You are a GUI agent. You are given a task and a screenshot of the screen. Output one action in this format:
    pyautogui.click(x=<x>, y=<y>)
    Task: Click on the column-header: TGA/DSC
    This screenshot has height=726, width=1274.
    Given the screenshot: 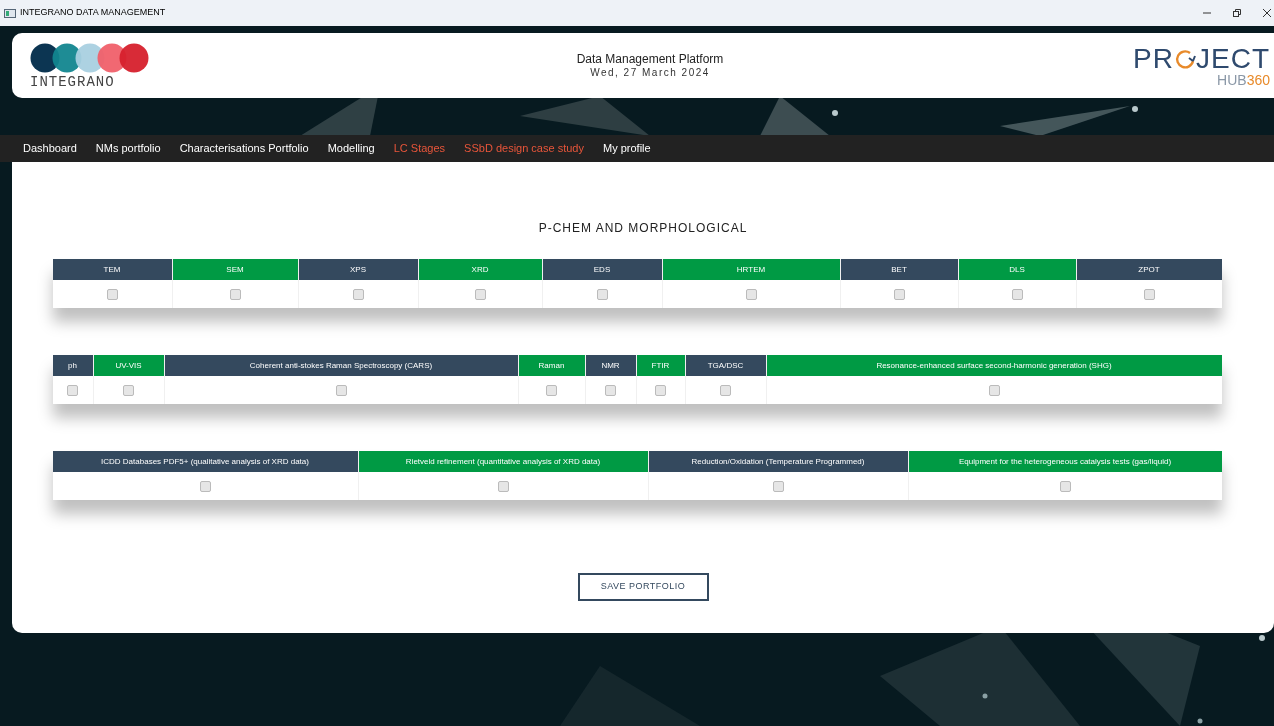 What is the action you would take?
    pyautogui.click(x=725, y=365)
    